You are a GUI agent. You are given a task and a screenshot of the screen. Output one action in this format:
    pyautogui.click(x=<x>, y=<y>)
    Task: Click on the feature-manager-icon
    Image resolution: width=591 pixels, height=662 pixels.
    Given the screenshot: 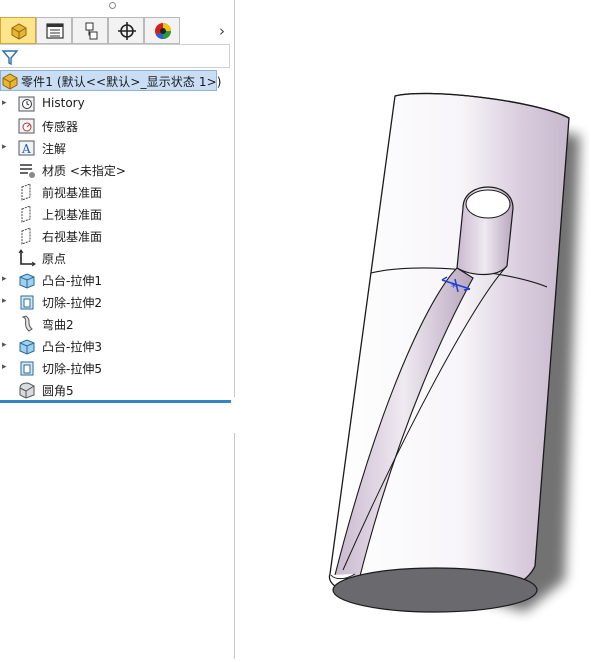 What is the action you would take?
    pyautogui.click(x=19, y=31)
    